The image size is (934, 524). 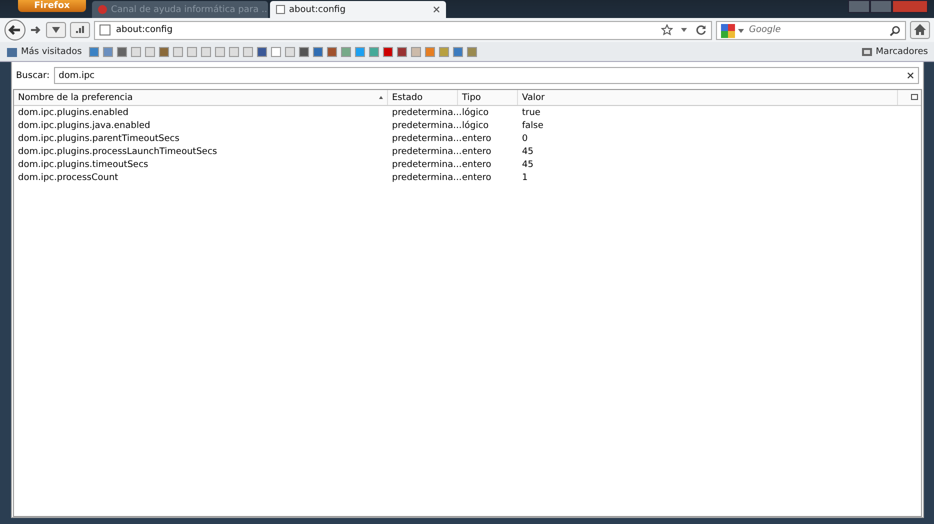 I want to click on column-header: Nombre de la preferencia, so click(x=201, y=97).